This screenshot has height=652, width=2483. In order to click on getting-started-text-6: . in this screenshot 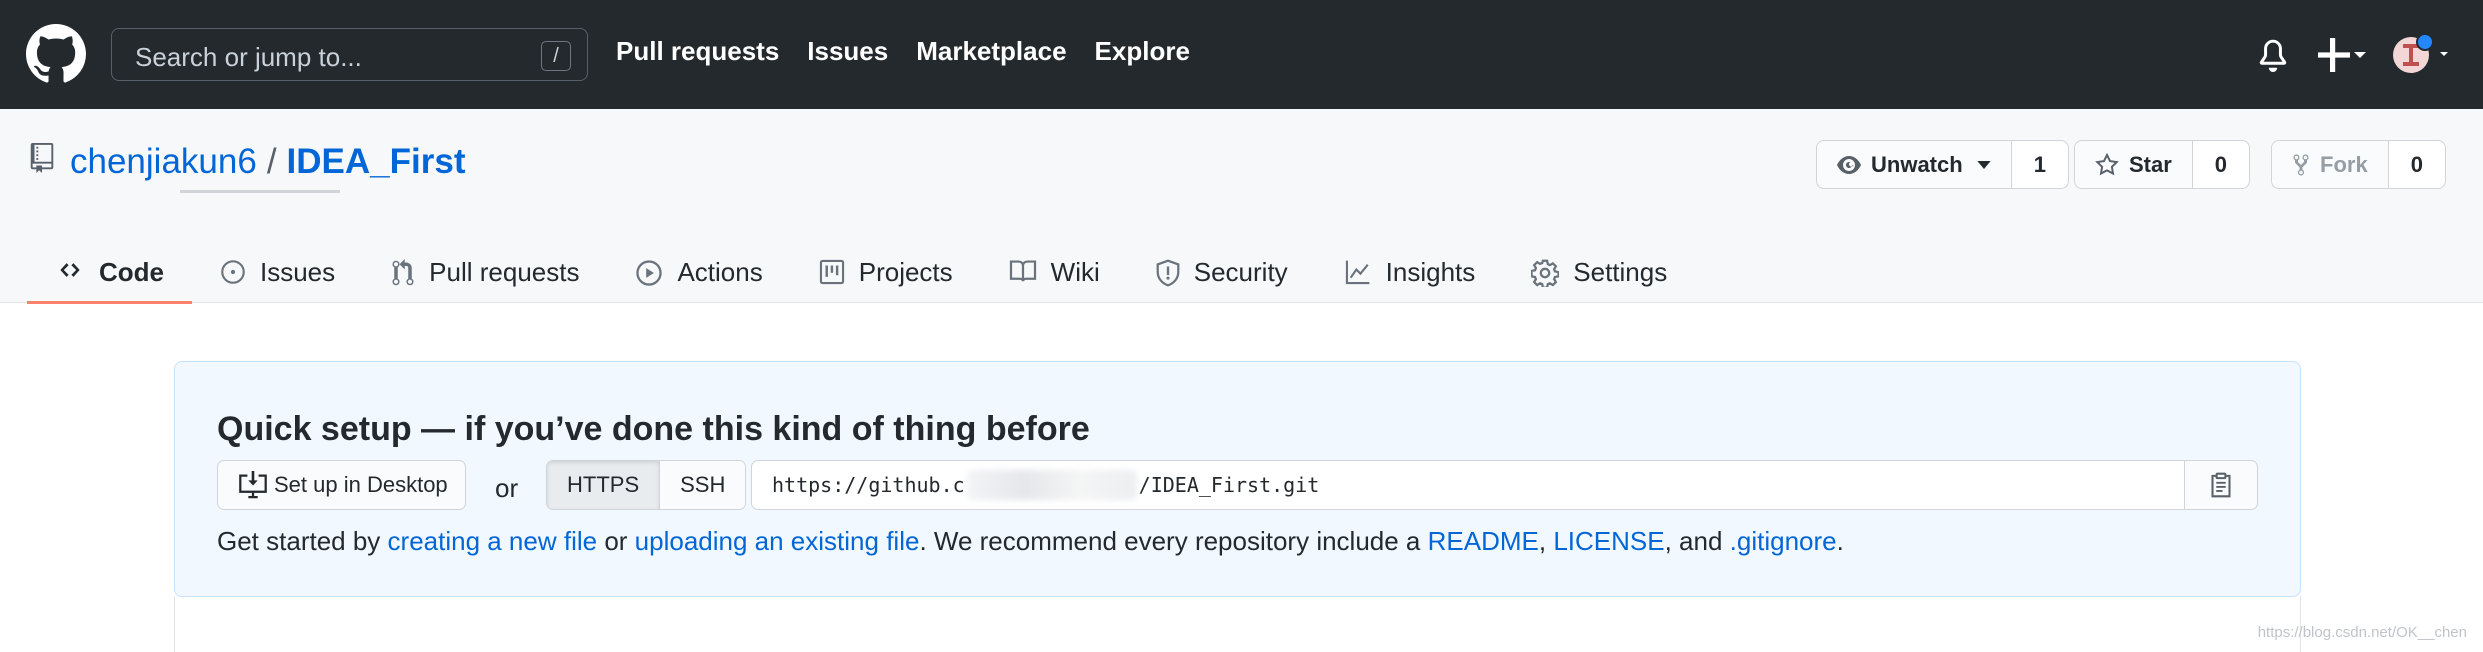, I will do `click(1840, 541)`.